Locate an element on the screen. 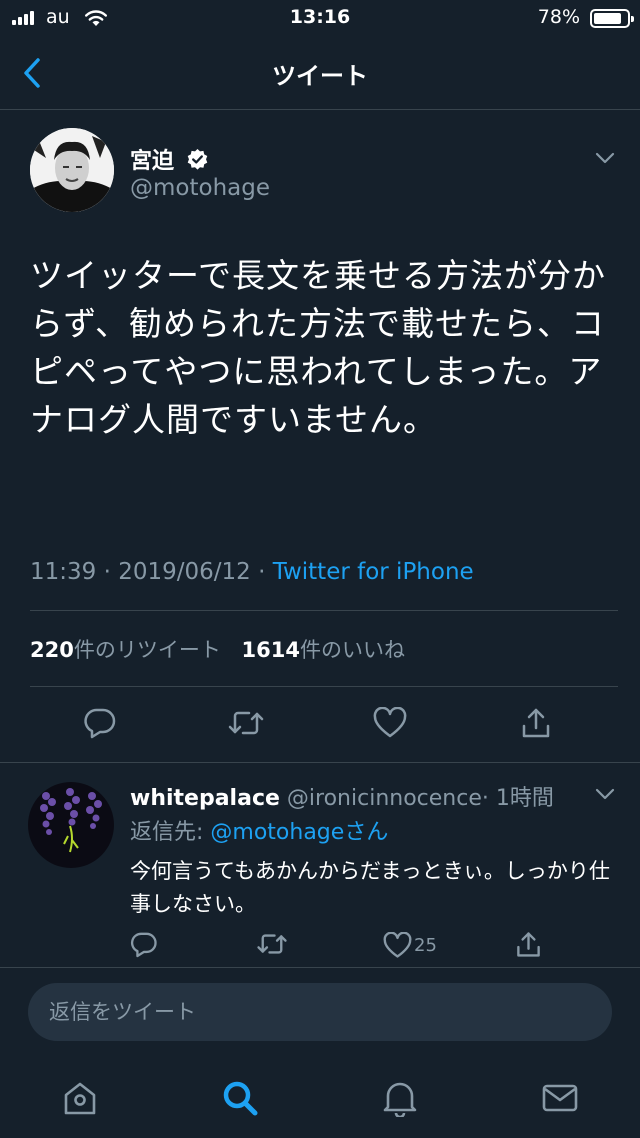 This screenshot has height=1138, width=640. reply-text: 今何言うてもあかんからだまっときぃ。しっかり仕事しなさい。 is located at coordinates (370, 887).